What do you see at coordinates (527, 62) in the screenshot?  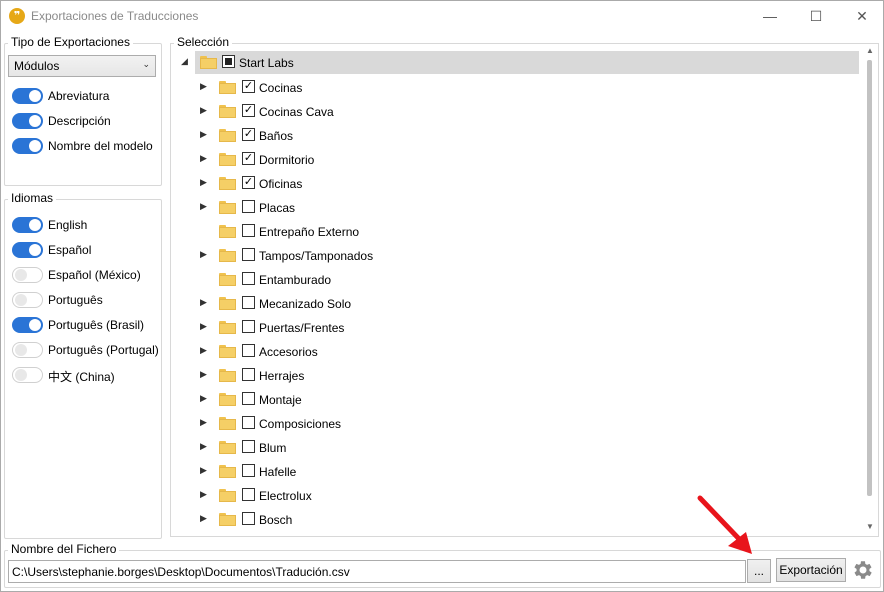 I see `tree-root-row` at bounding box center [527, 62].